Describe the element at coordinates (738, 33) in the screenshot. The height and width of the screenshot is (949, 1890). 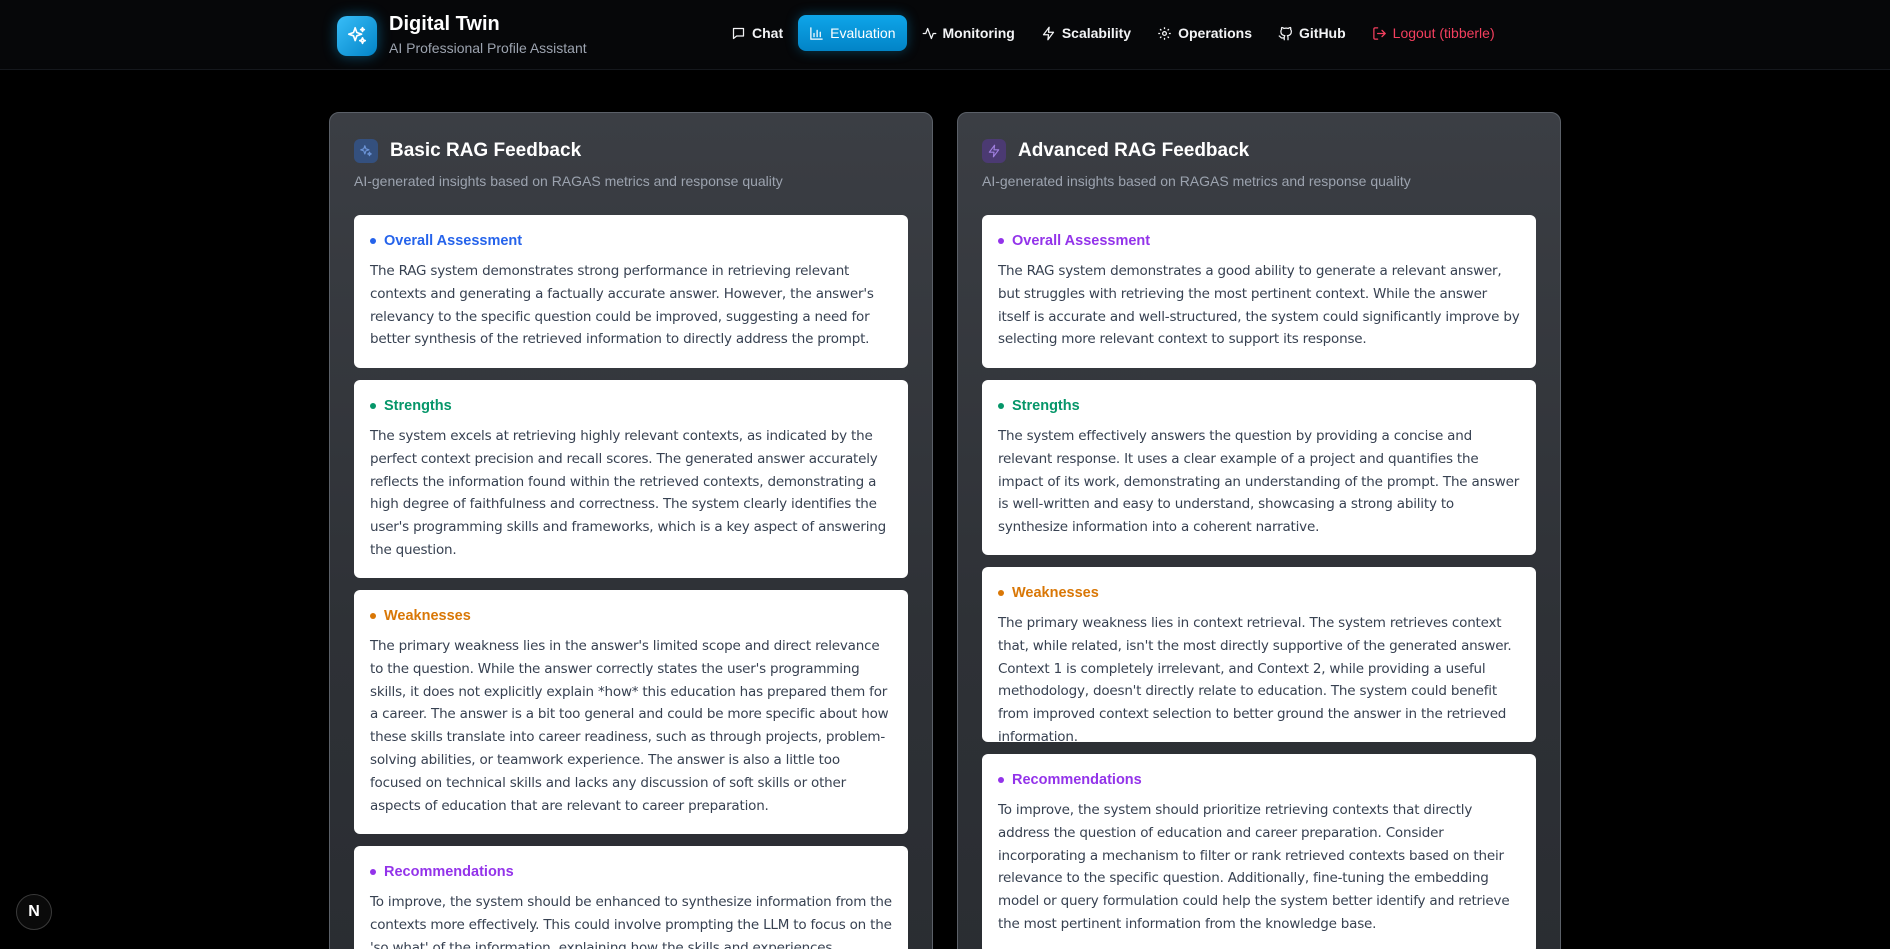
I see `message-square-icon` at that location.